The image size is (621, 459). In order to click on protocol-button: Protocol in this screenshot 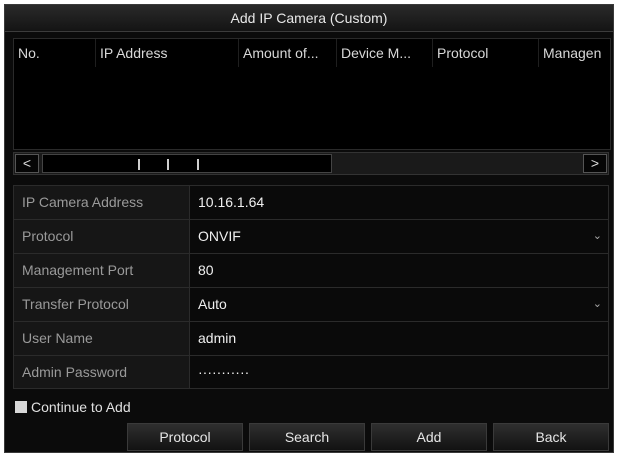, I will do `click(185, 437)`.